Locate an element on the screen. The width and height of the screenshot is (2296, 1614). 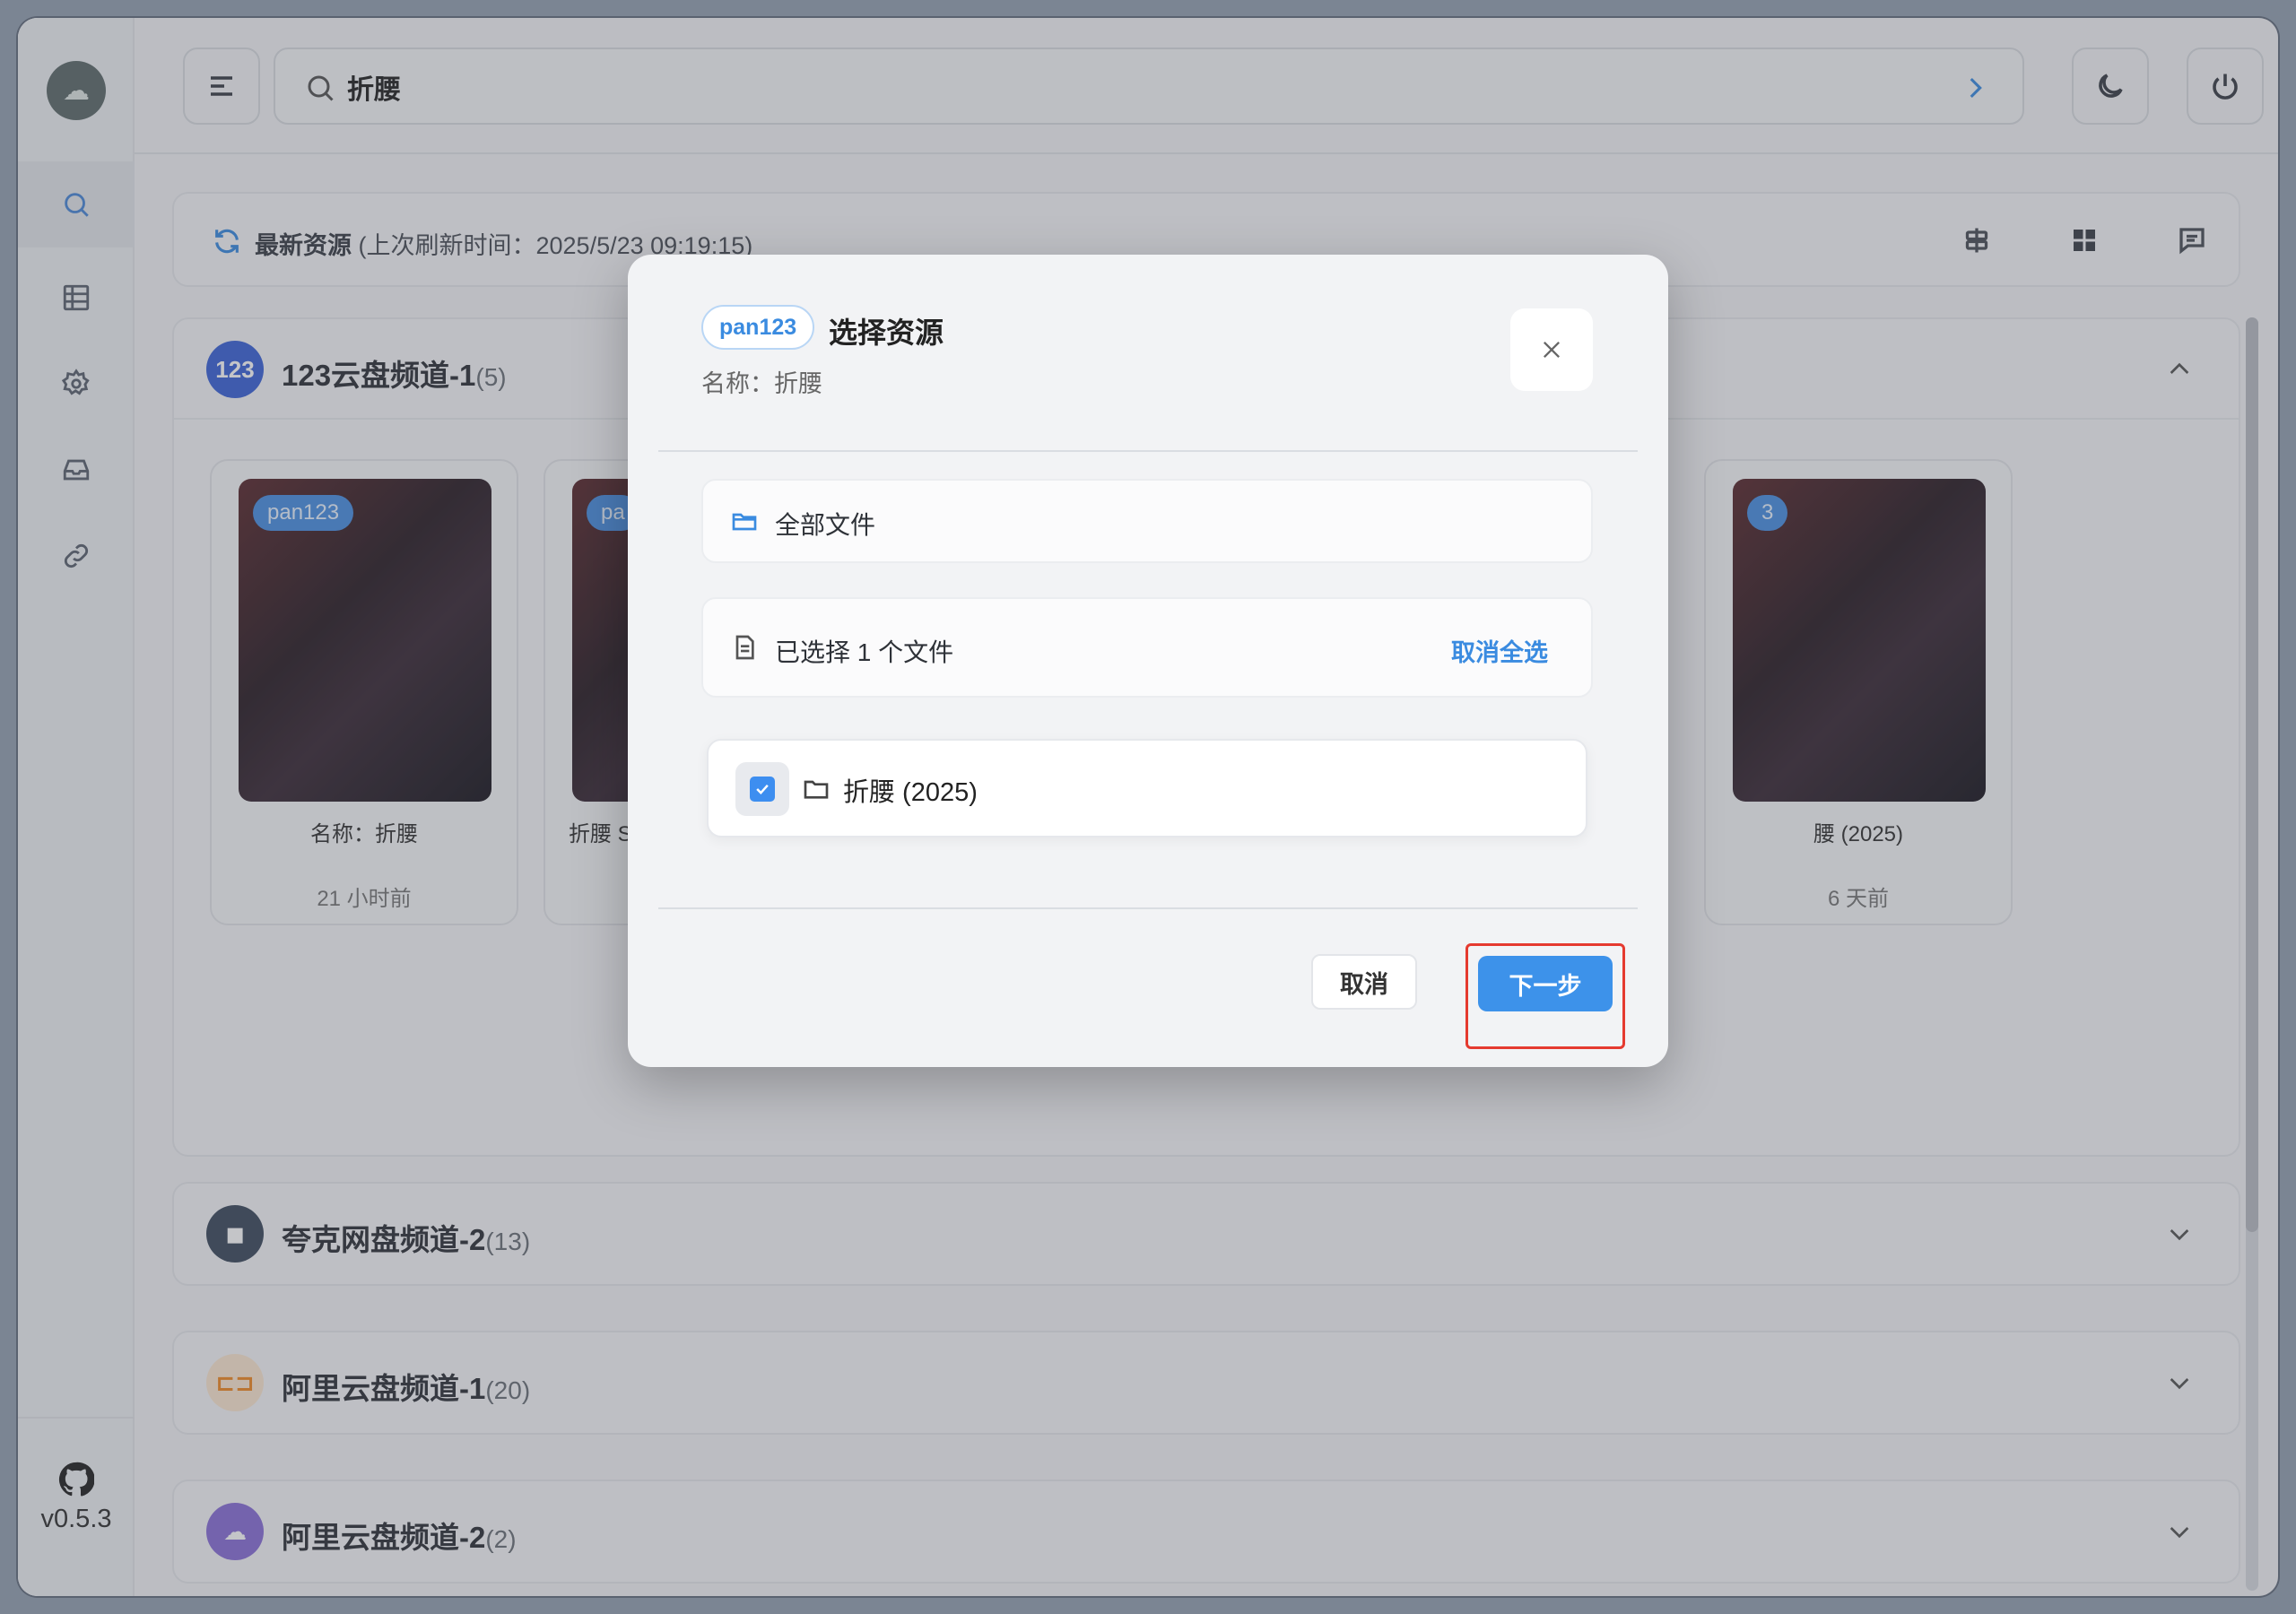
folder-open-icon is located at coordinates (744, 522).